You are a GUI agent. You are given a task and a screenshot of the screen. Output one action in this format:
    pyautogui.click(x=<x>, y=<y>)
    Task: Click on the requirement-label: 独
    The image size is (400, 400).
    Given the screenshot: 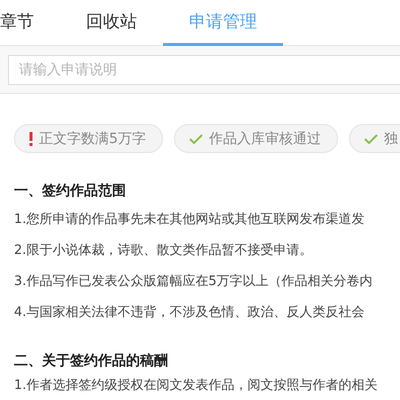 What is the action you would take?
    pyautogui.click(x=391, y=139)
    